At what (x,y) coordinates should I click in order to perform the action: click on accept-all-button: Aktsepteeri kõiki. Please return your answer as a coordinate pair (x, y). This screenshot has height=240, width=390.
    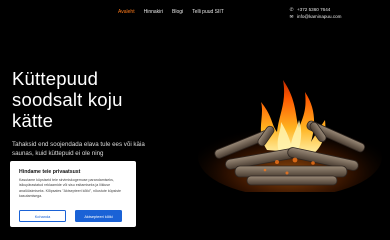
    Looking at the image, I should click on (98, 216).